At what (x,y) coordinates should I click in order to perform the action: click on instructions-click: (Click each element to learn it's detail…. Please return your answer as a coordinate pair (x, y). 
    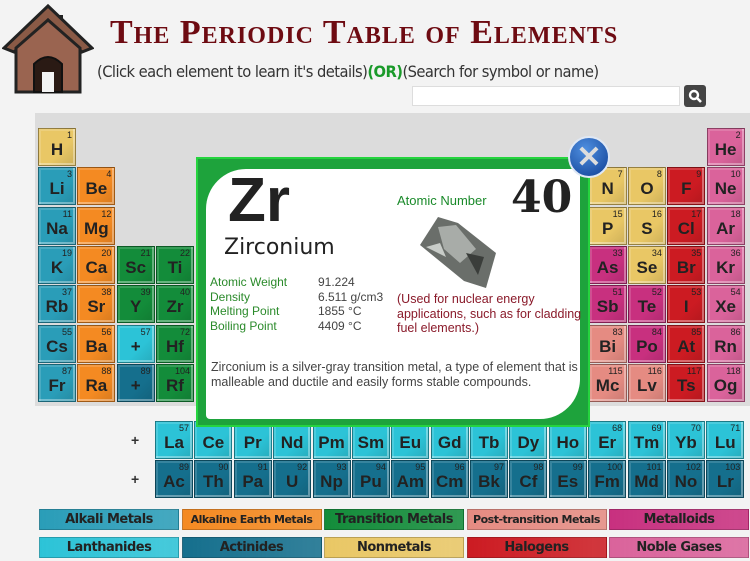
    Looking at the image, I should click on (232, 71).